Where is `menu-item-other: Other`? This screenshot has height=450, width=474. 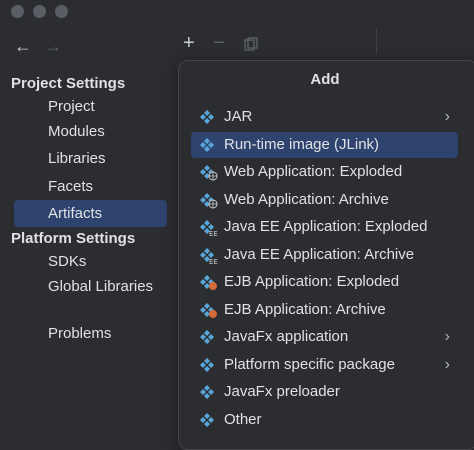
menu-item-other: Other is located at coordinates (324, 420).